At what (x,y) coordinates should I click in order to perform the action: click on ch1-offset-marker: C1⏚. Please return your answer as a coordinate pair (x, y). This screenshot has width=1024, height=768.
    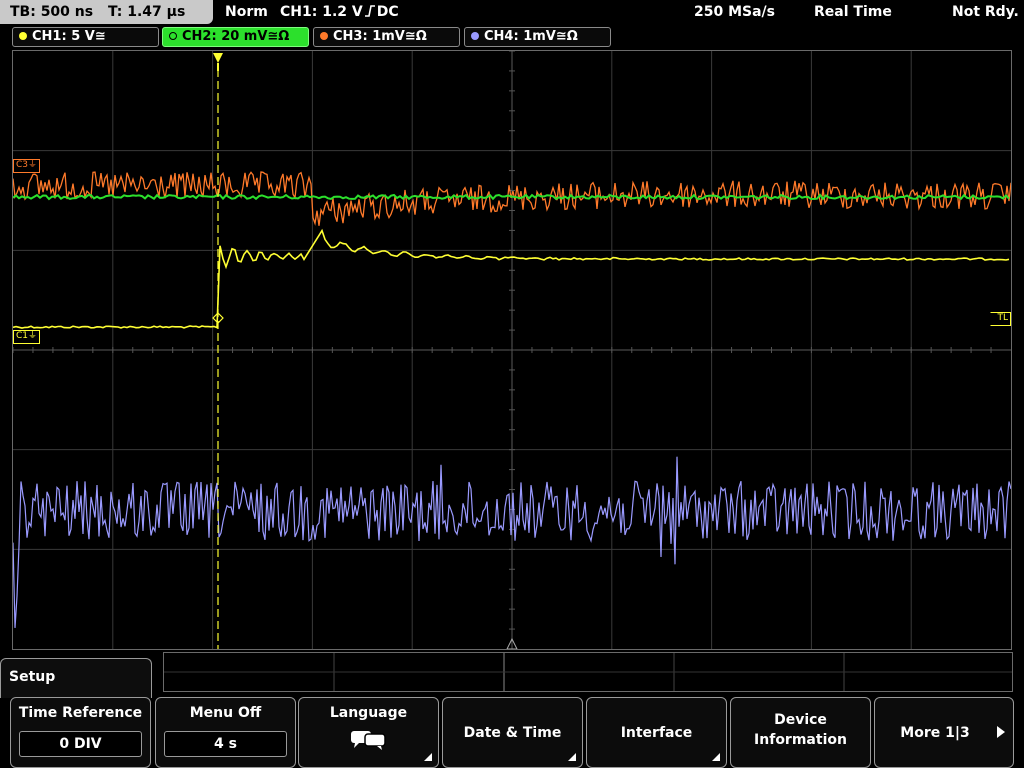
    Looking at the image, I should click on (27, 337).